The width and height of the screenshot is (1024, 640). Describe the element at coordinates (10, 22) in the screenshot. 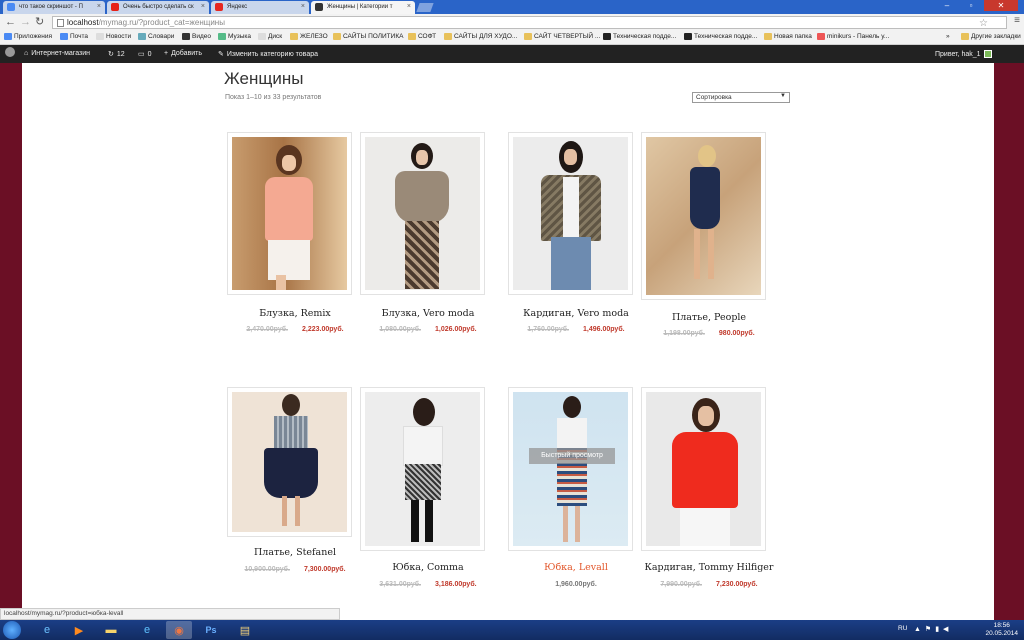

I see `back-button: ←` at that location.